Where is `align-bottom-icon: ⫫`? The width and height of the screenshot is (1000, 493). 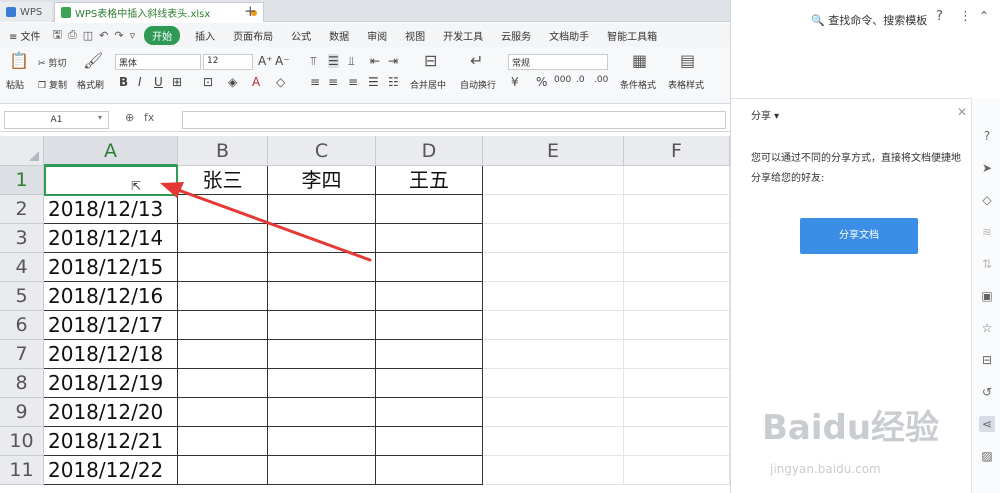 align-bottom-icon: ⫫ is located at coordinates (351, 61).